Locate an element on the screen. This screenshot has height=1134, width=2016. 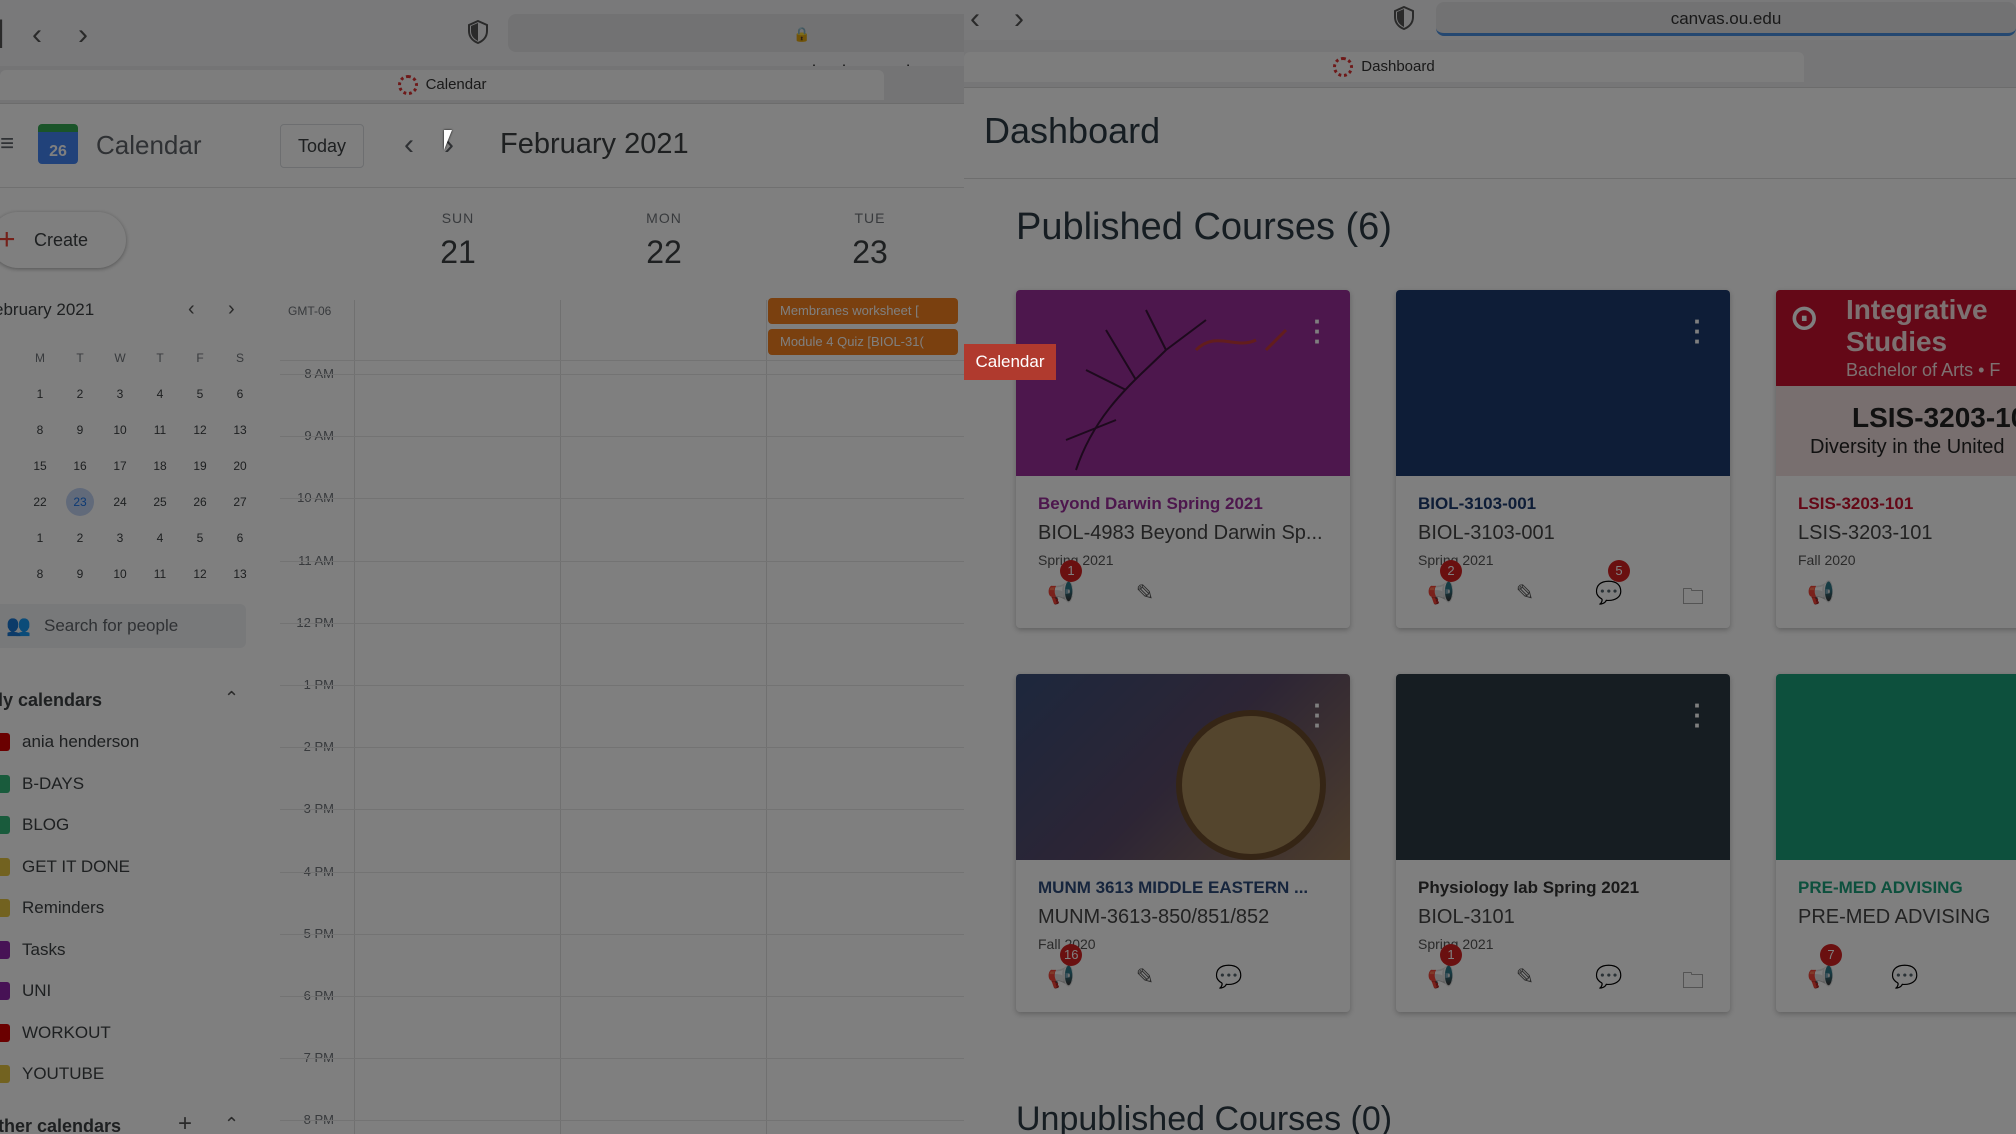
other-calendars-title: ther calendars is located at coordinates (60, 1125).